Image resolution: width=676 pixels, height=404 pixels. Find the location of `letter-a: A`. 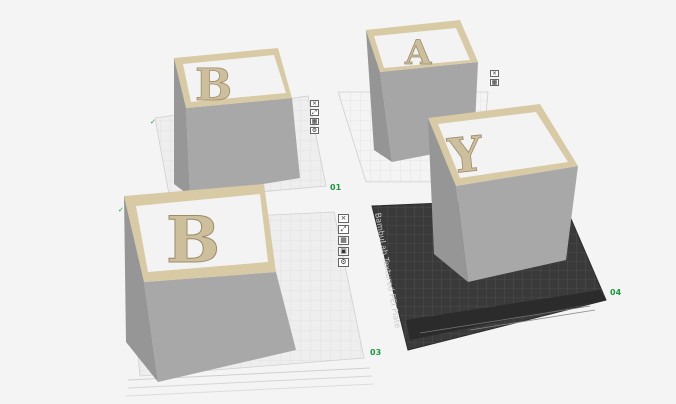

letter-a: A is located at coordinates (418, 53).